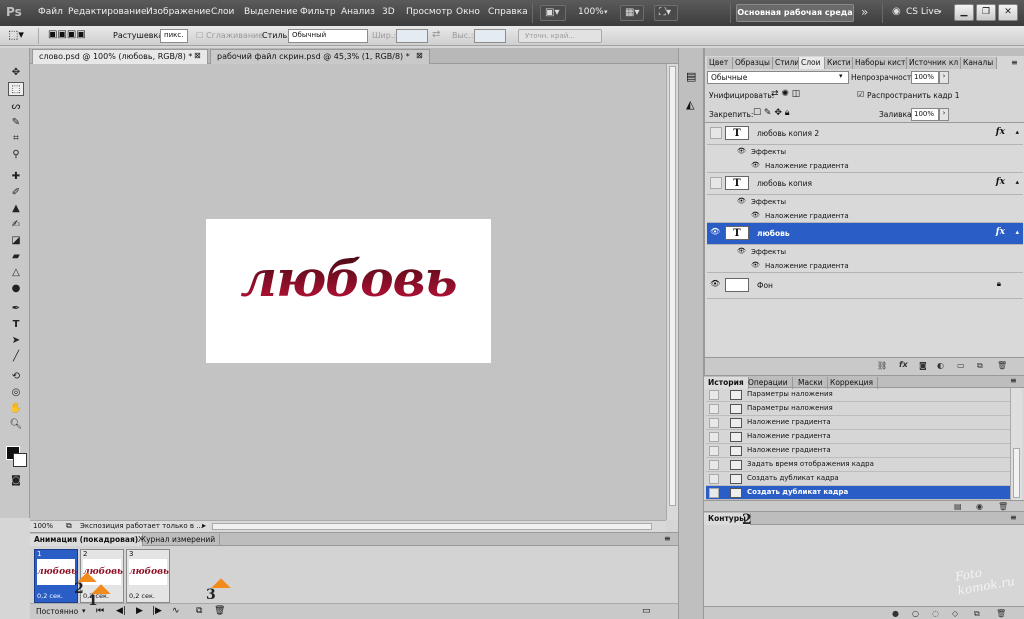 The image size is (1024, 619). I want to click on play-icon: ▶, so click(139, 611).